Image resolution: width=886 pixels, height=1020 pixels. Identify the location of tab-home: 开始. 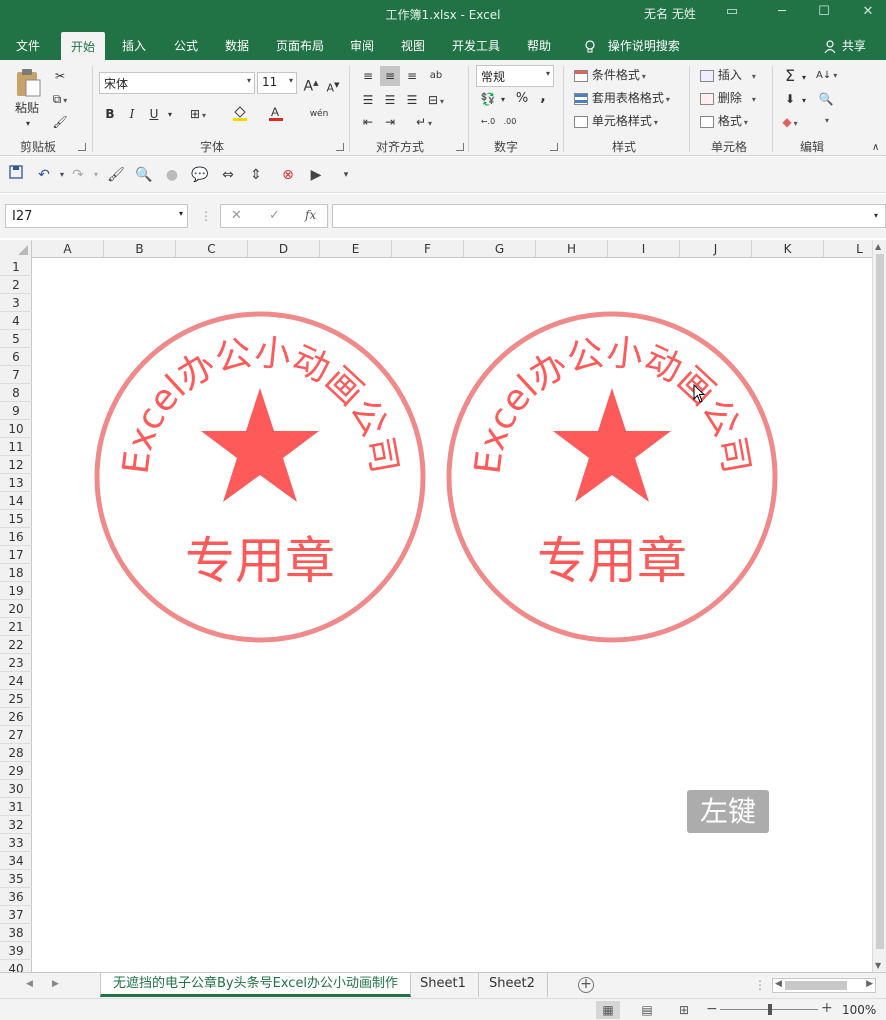
(83, 46).